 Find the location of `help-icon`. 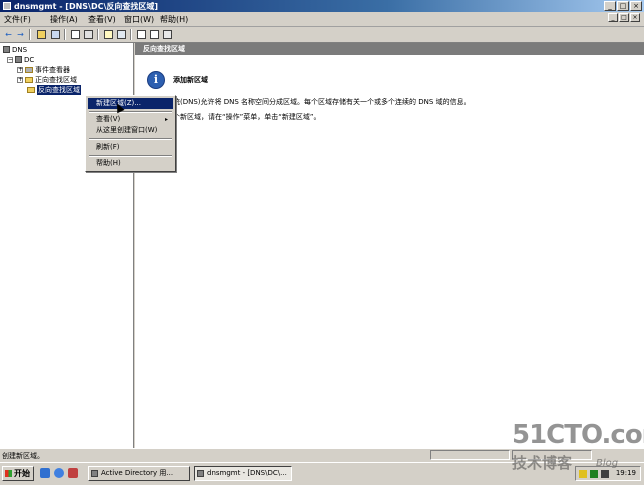

help-icon is located at coordinates (108, 34).